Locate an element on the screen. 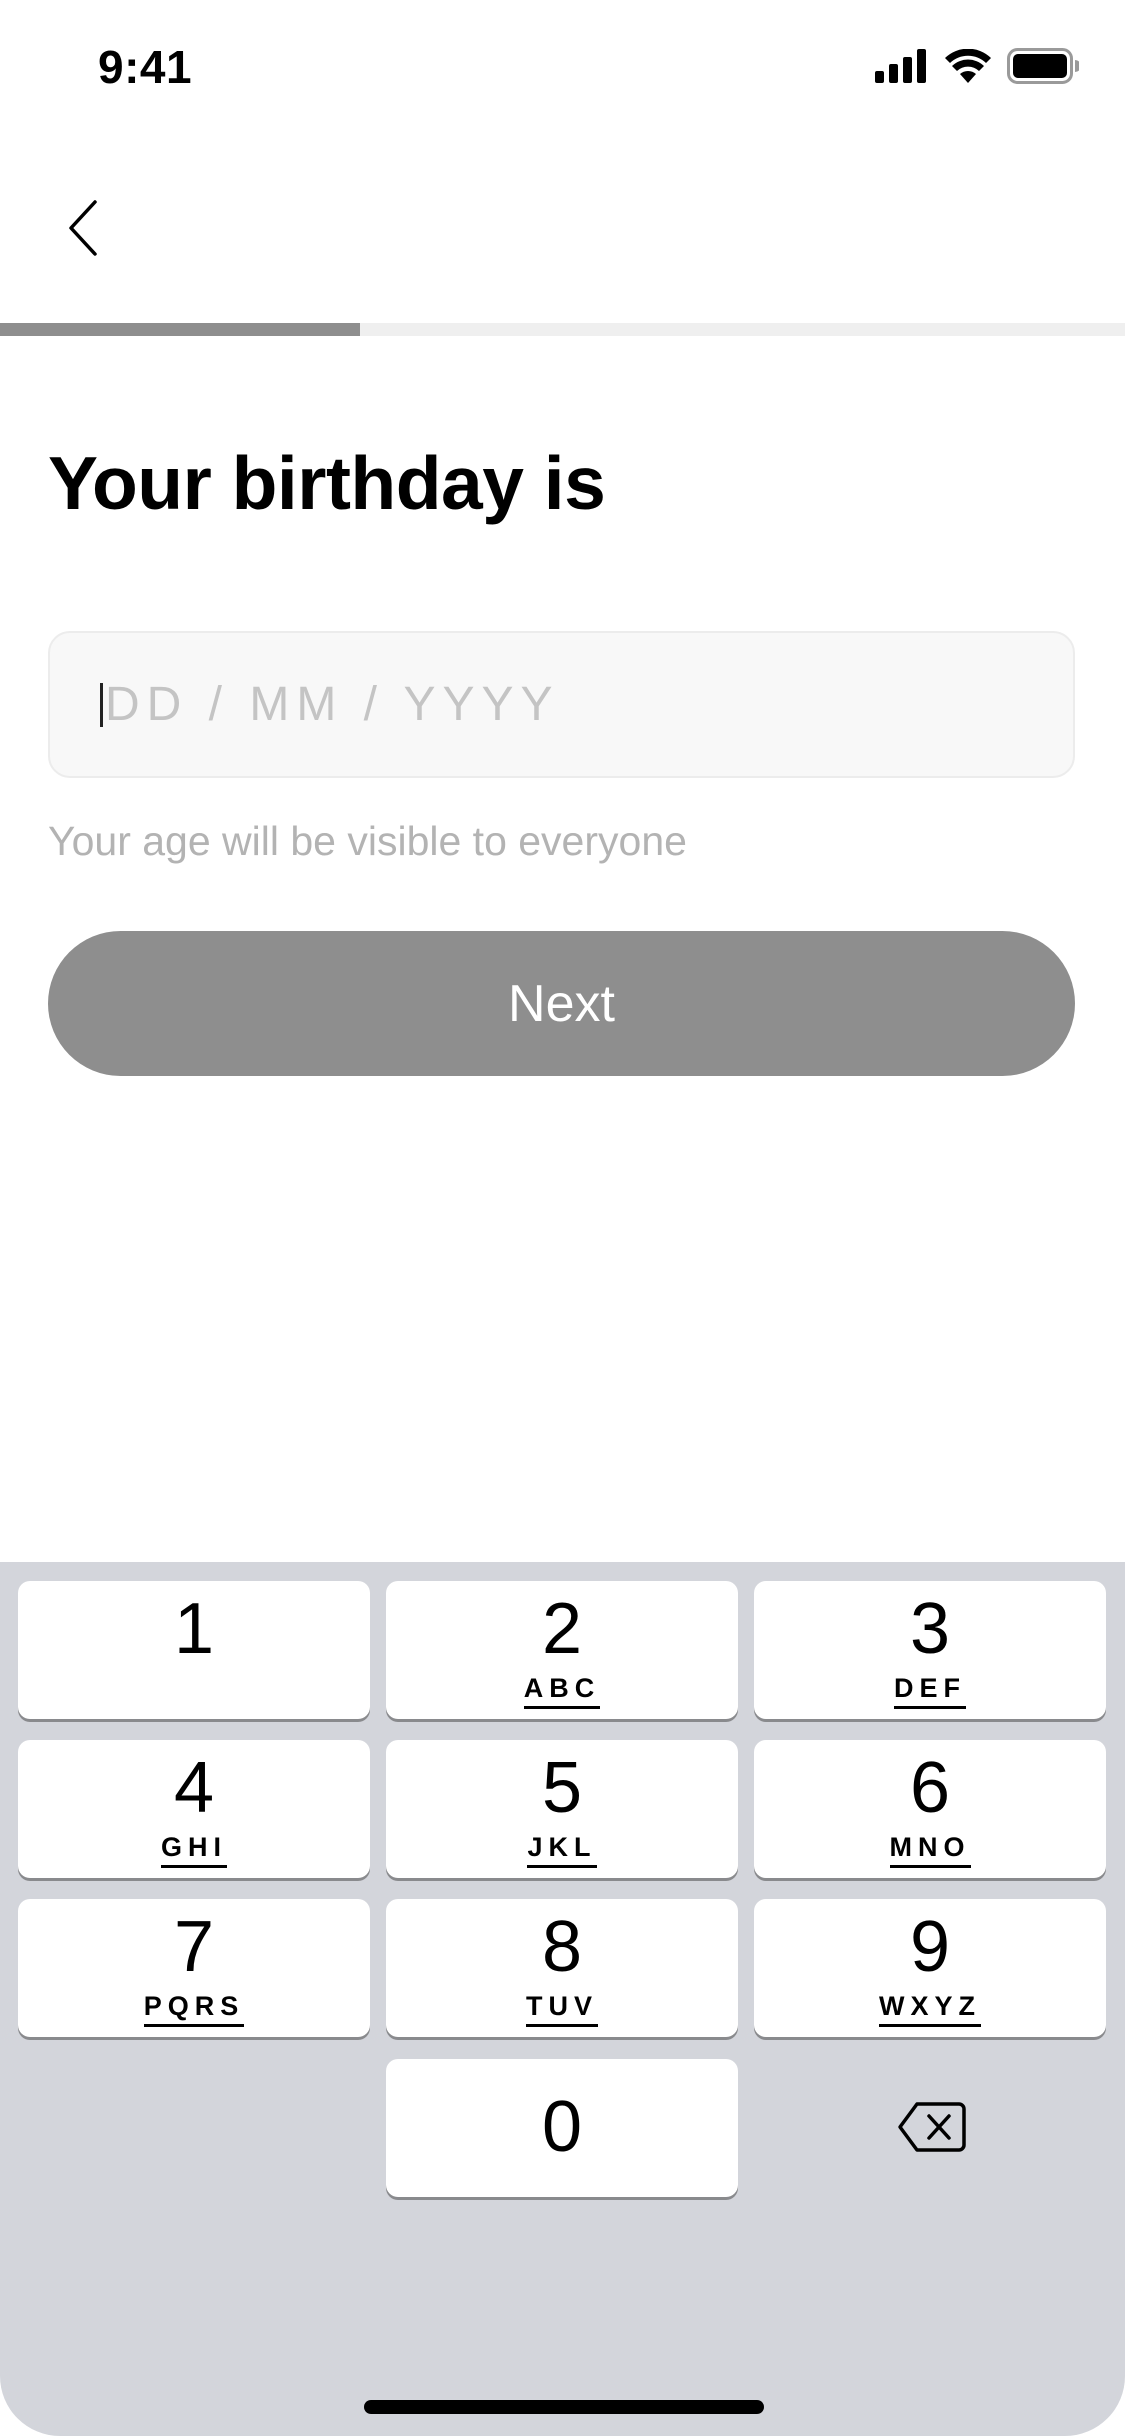  key-0: 0 is located at coordinates (562, 2128).